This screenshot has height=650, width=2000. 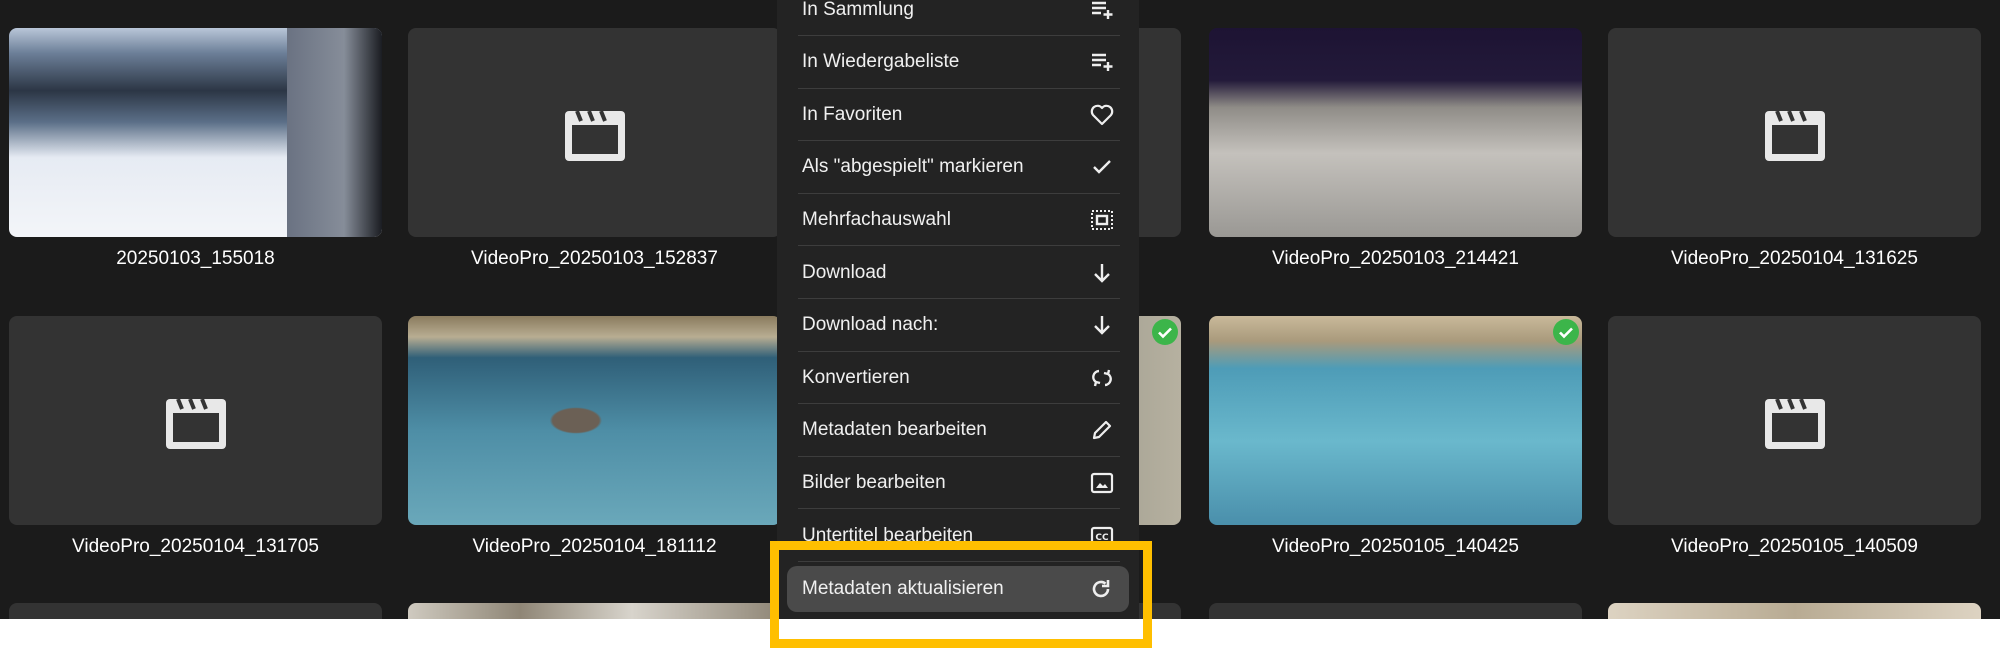 What do you see at coordinates (1101, 589) in the screenshot?
I see `refresh-icon` at bounding box center [1101, 589].